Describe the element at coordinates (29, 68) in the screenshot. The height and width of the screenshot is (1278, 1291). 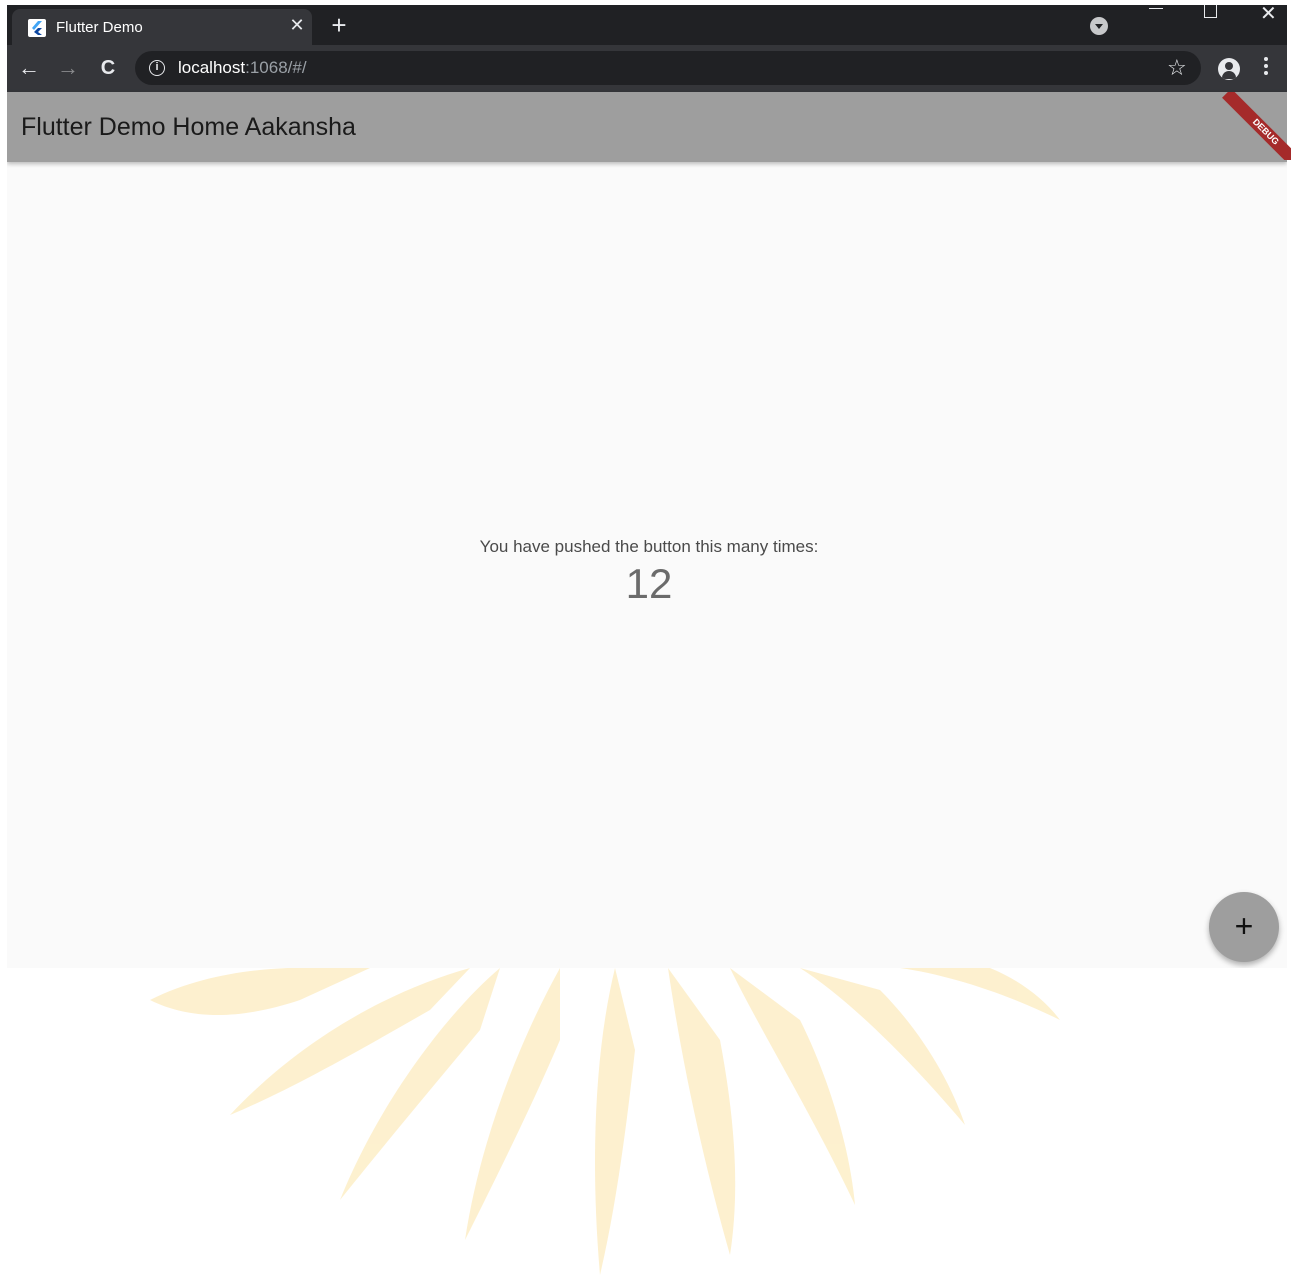
I see `back-icon: ←` at that location.